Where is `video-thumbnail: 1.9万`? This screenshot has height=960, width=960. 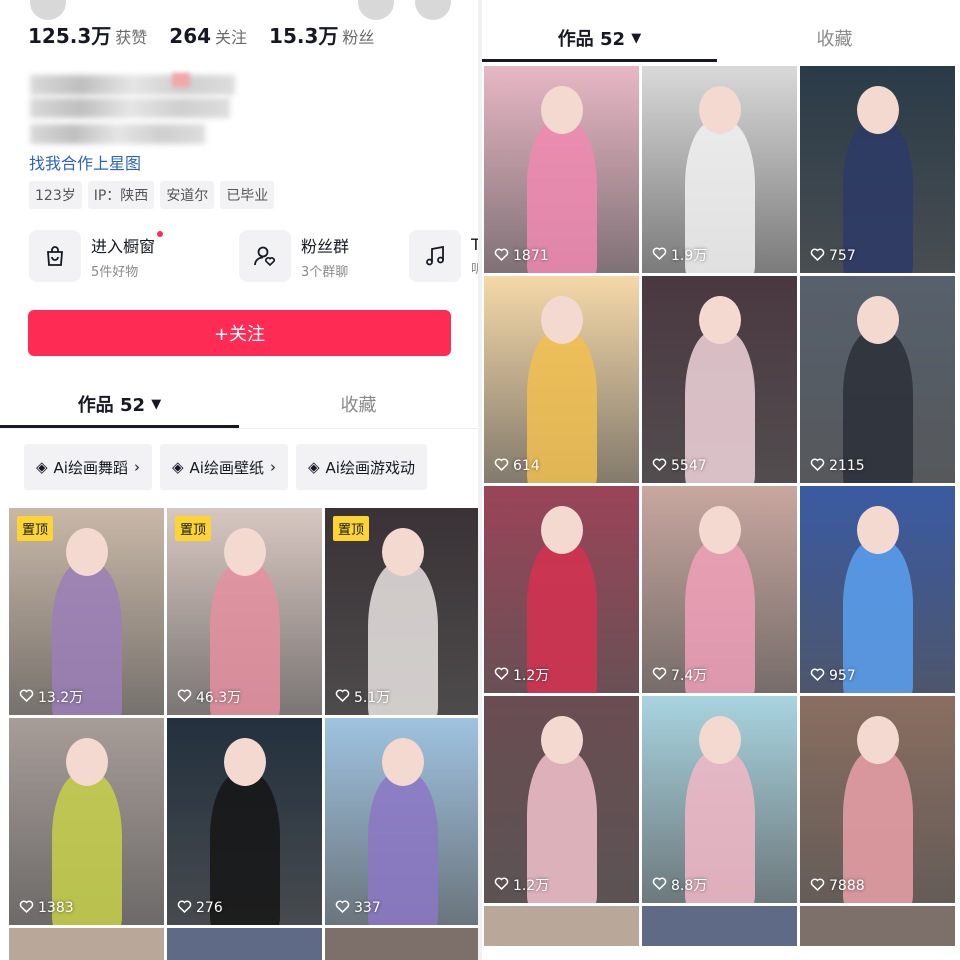
video-thumbnail: 1.9万 is located at coordinates (719, 169).